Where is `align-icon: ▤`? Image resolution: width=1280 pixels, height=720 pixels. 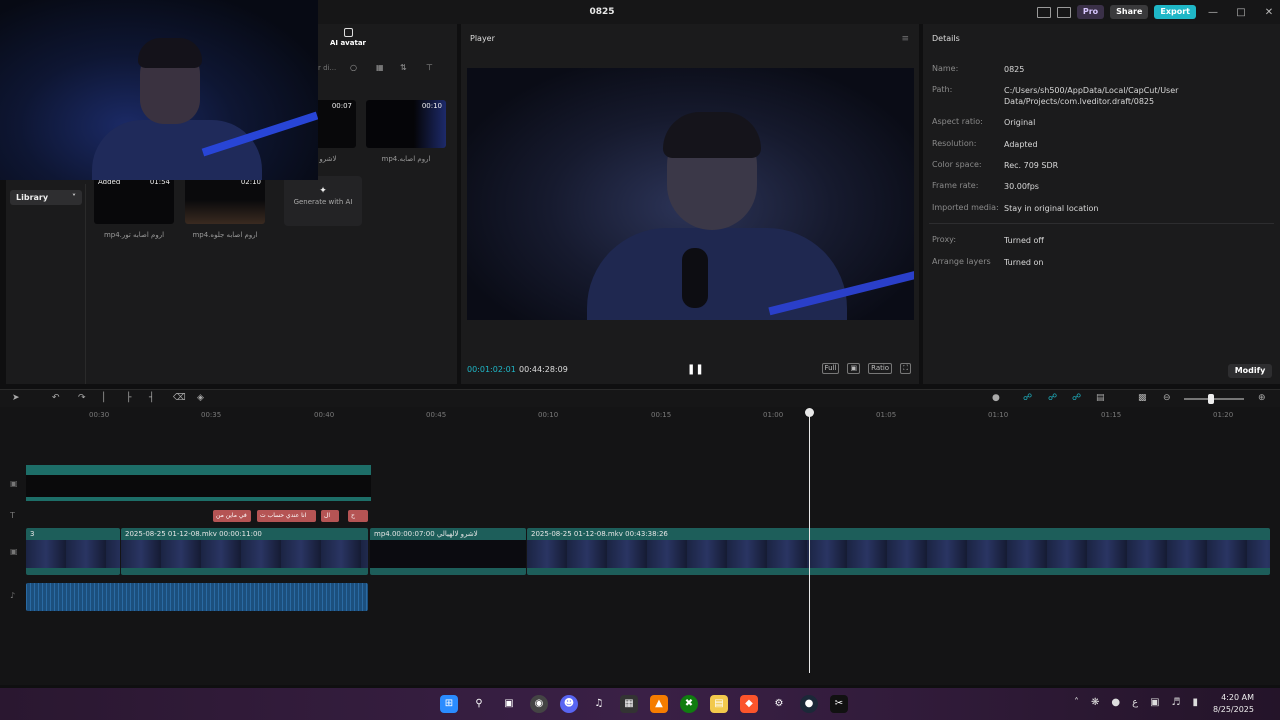 align-icon: ▤ is located at coordinates (1100, 398).